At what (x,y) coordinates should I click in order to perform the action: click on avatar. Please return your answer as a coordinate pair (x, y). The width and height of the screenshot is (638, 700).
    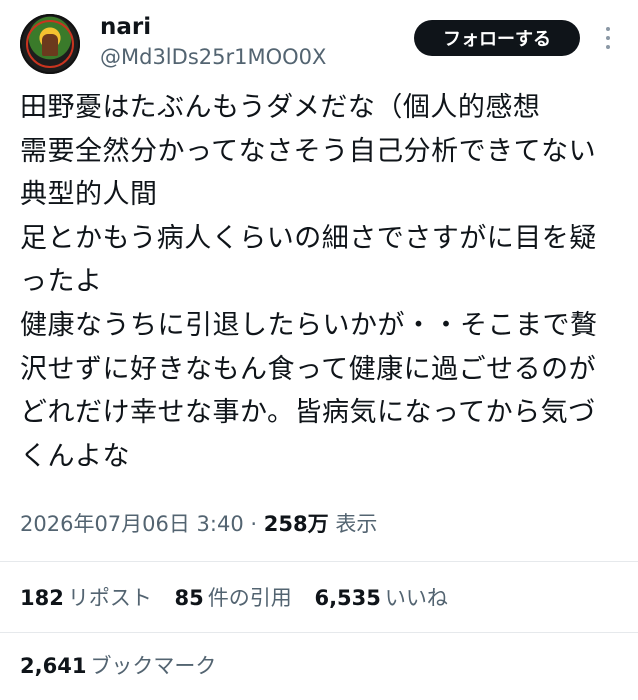
    Looking at the image, I should click on (50, 44).